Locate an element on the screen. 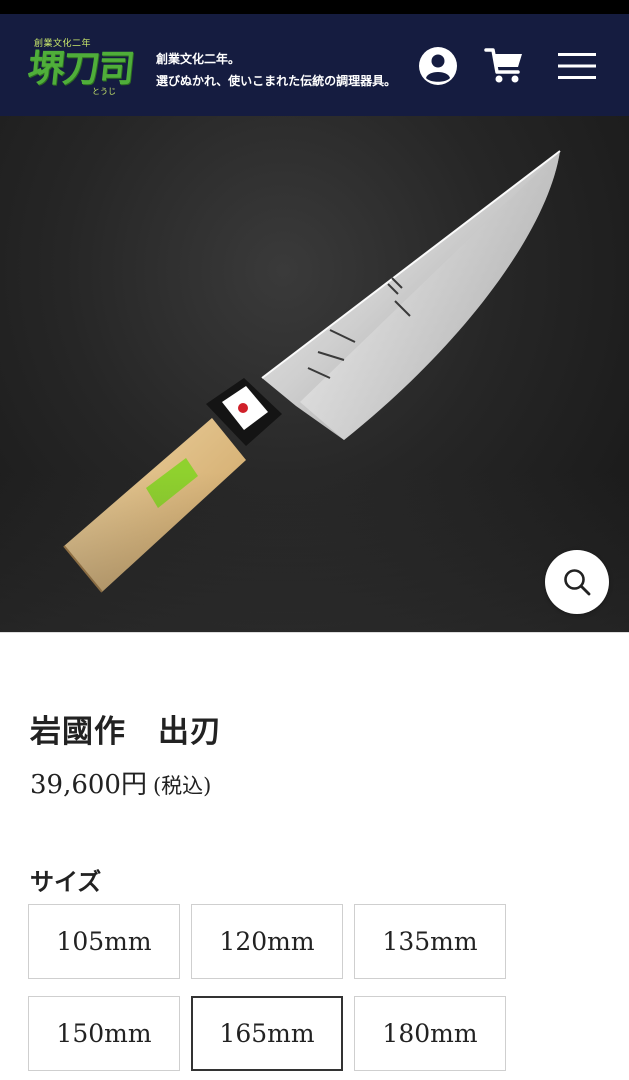 This screenshot has height=1080, width=629. size-option-120mm: 120mm is located at coordinates (267, 941).